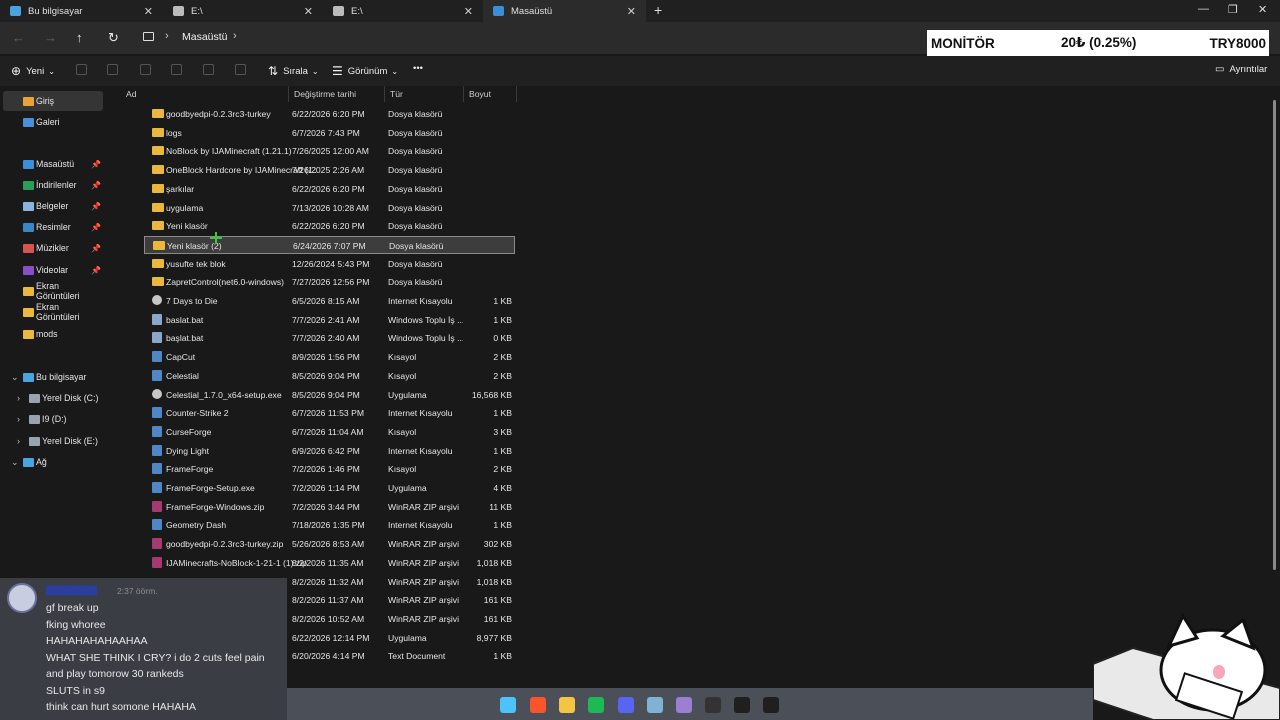  What do you see at coordinates (490, 94) in the screenshot?
I see `column-header-size: Boyut` at bounding box center [490, 94].